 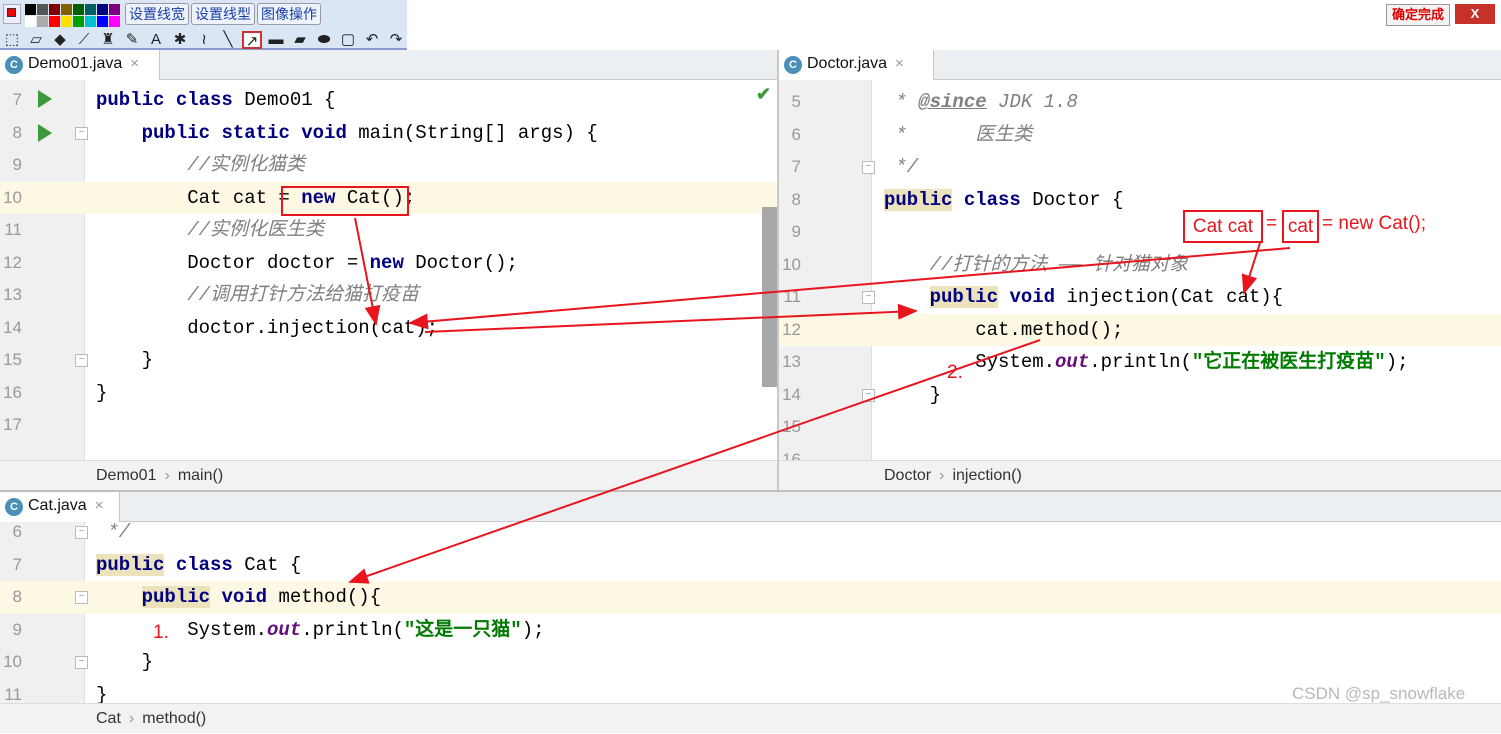 I want to click on arrow-cat-to-arg, so click(x=849, y=288).